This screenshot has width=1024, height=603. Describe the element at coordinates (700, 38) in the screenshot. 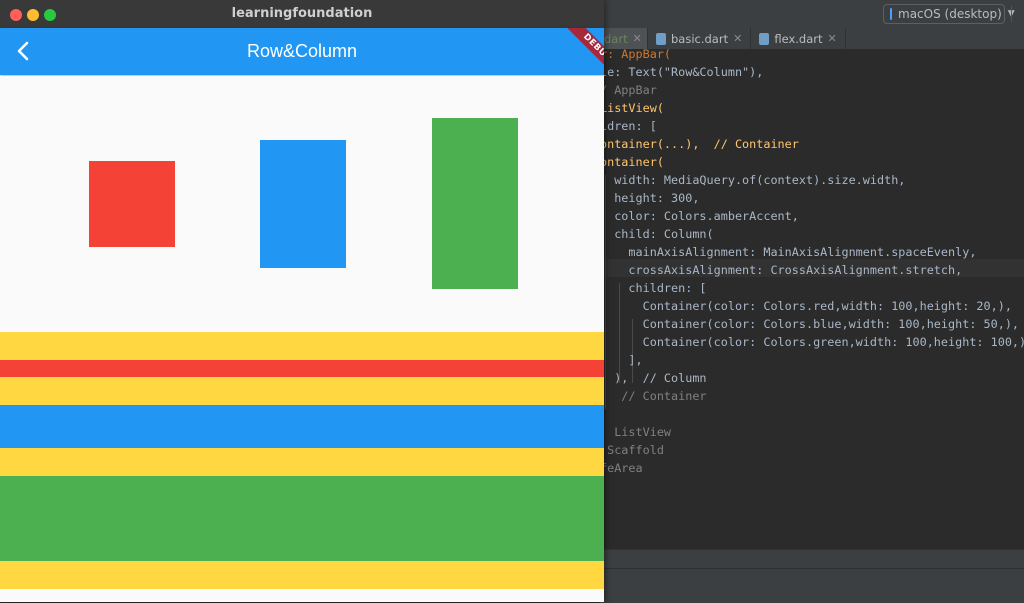

I see `tab-label: basic.dart` at that location.